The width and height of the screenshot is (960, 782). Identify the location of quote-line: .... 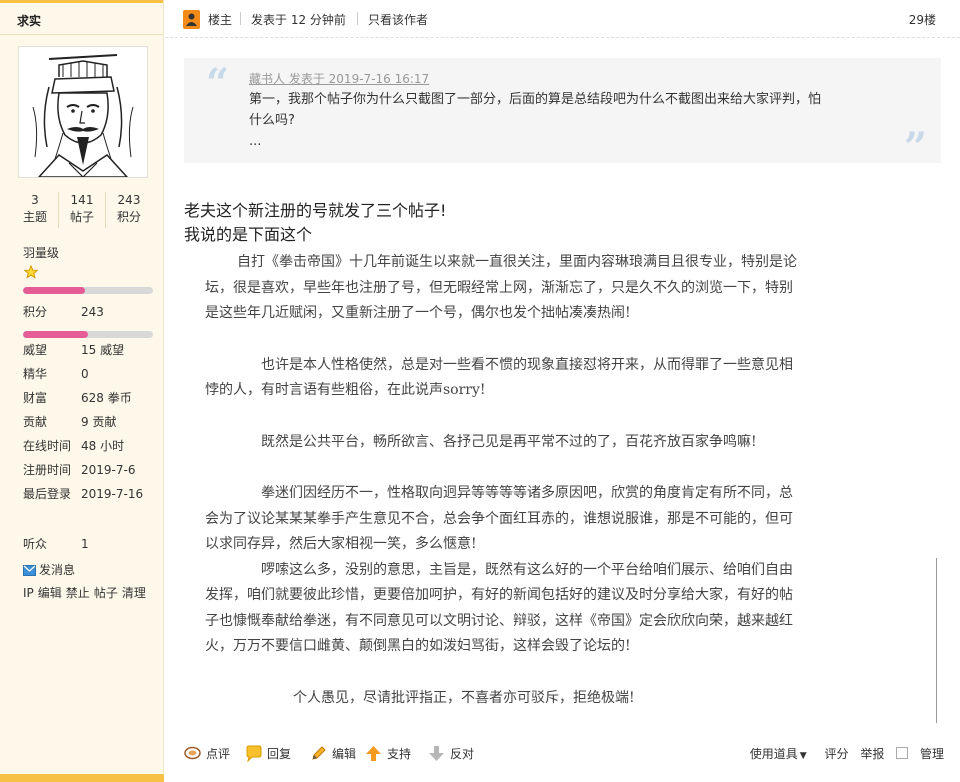
(255, 141).